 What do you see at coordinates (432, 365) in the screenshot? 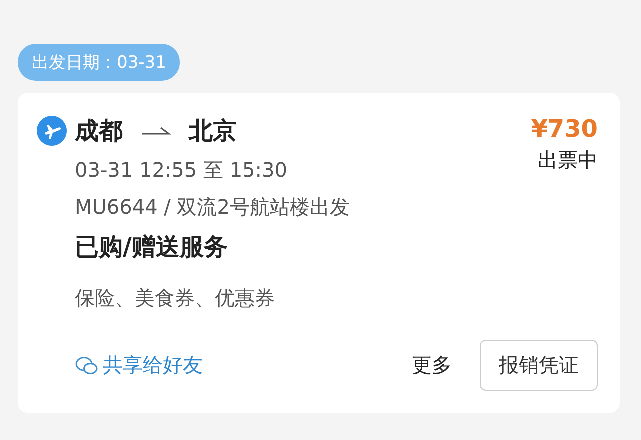
I see `more-link: 更多` at bounding box center [432, 365].